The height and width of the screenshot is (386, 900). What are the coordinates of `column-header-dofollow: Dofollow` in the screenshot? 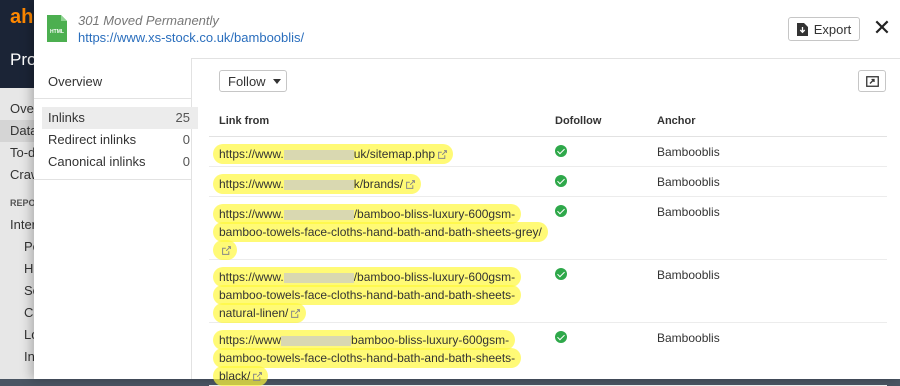 It's located at (596, 121).